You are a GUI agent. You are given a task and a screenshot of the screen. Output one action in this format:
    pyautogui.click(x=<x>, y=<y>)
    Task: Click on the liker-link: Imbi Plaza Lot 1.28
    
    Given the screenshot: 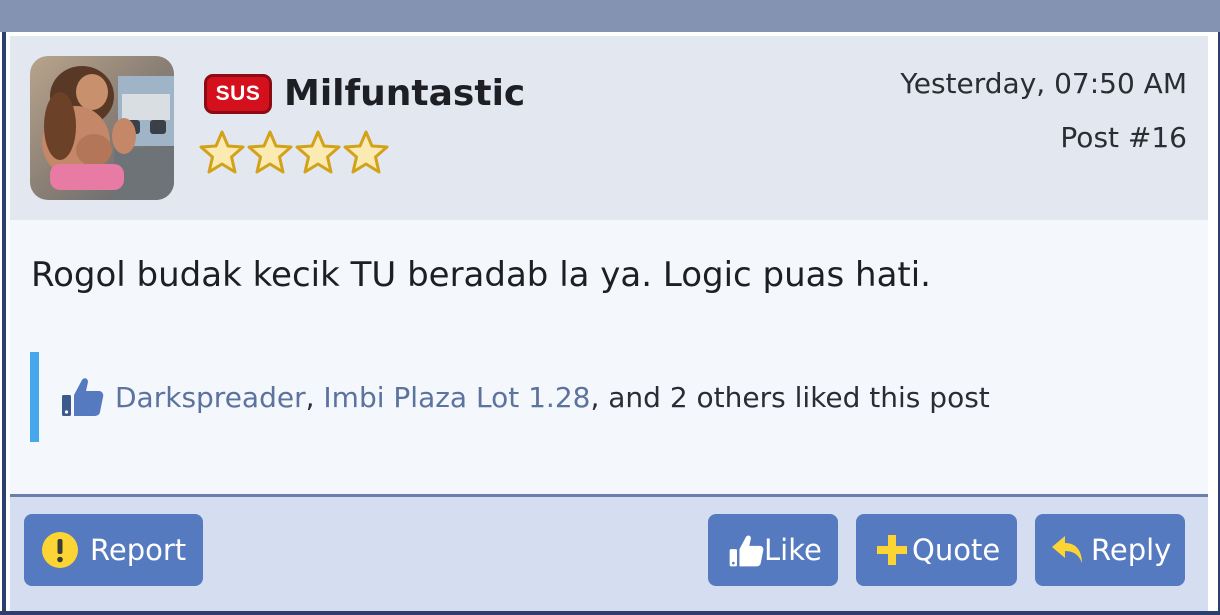 What is the action you would take?
    pyautogui.click(x=456, y=397)
    